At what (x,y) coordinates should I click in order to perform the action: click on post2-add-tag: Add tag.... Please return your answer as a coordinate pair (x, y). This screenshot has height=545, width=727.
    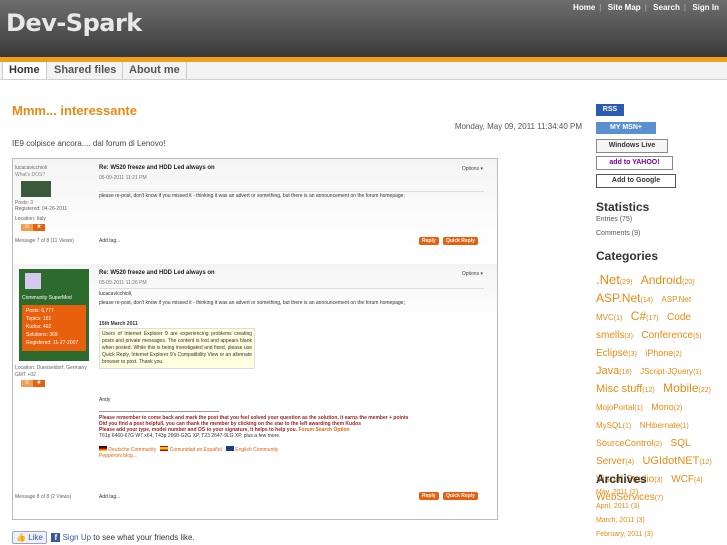
    Looking at the image, I should click on (109, 497).